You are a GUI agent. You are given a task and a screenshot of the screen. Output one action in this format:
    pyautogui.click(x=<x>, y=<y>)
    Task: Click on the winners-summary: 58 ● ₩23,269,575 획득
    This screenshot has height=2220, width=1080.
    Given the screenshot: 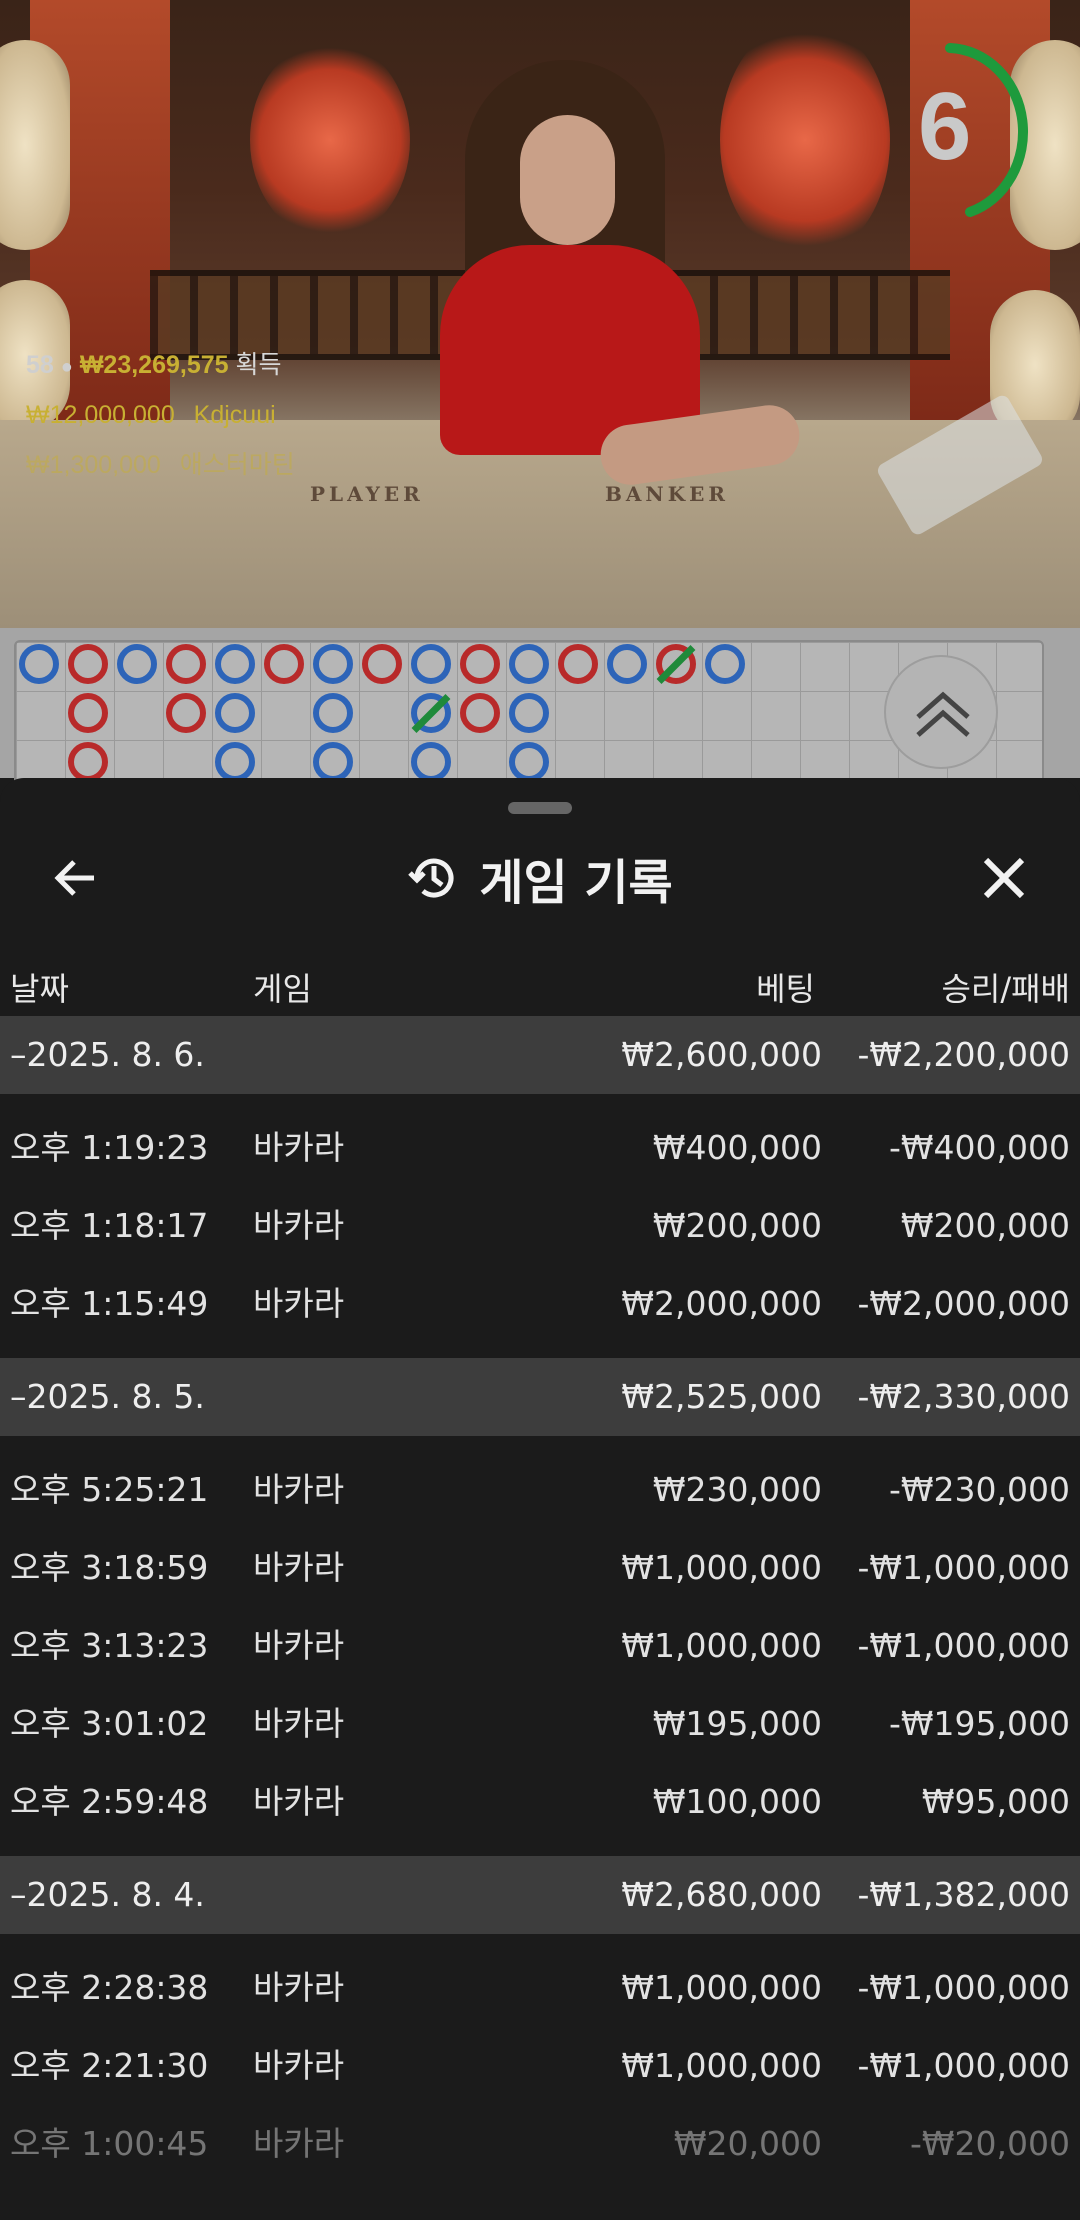 What is the action you would take?
    pyautogui.click(x=160, y=370)
    